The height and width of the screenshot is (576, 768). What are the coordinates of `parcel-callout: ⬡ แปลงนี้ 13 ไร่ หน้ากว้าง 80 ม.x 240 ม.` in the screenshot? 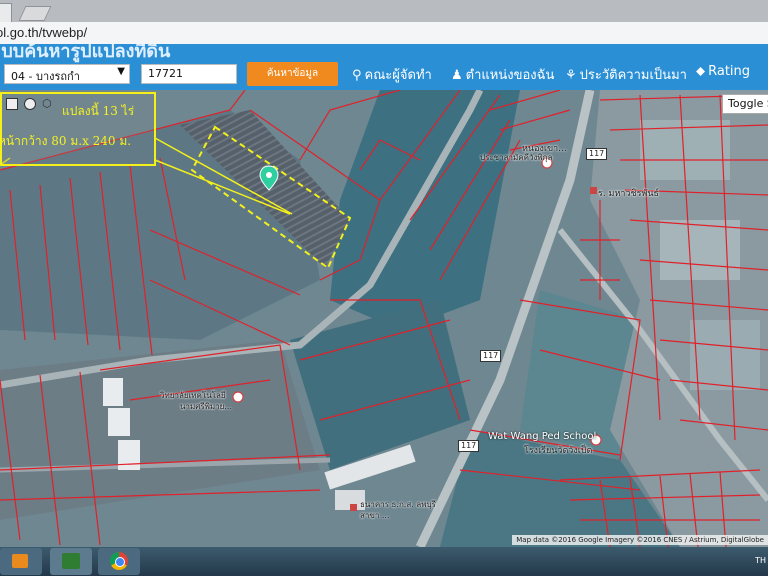 It's located at (78, 129).